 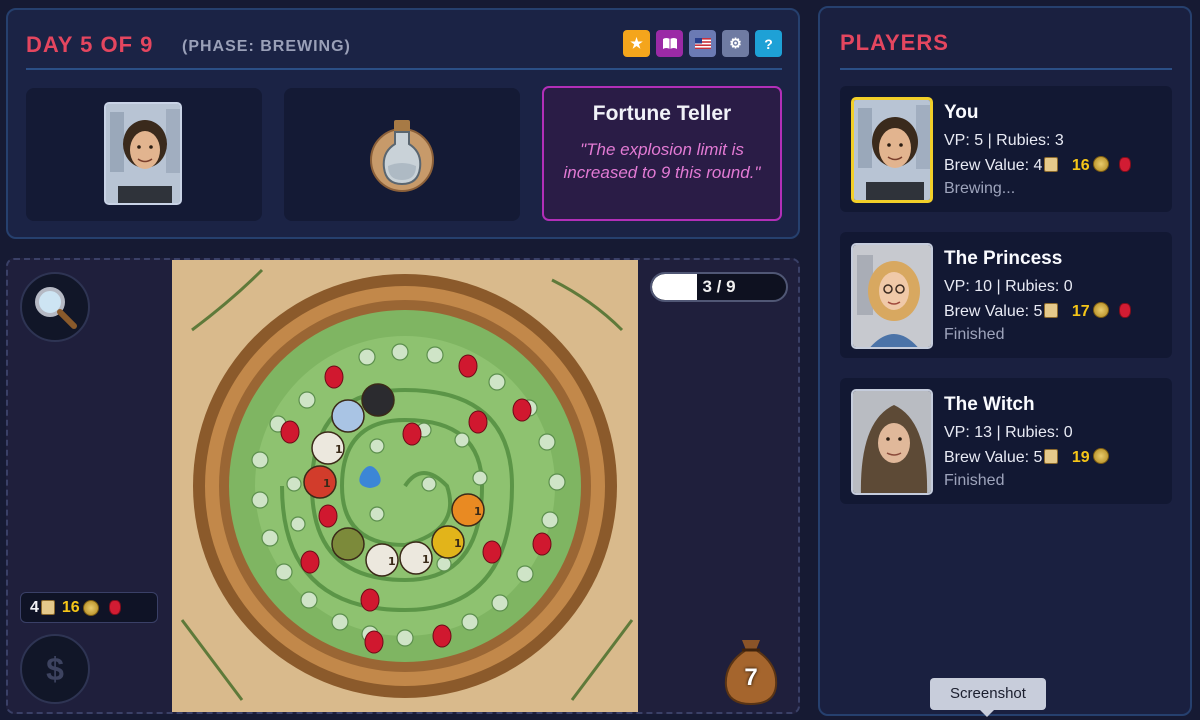 What do you see at coordinates (993, 165) in the screenshot?
I see `brew-value-label: Brew Value: 4` at bounding box center [993, 165].